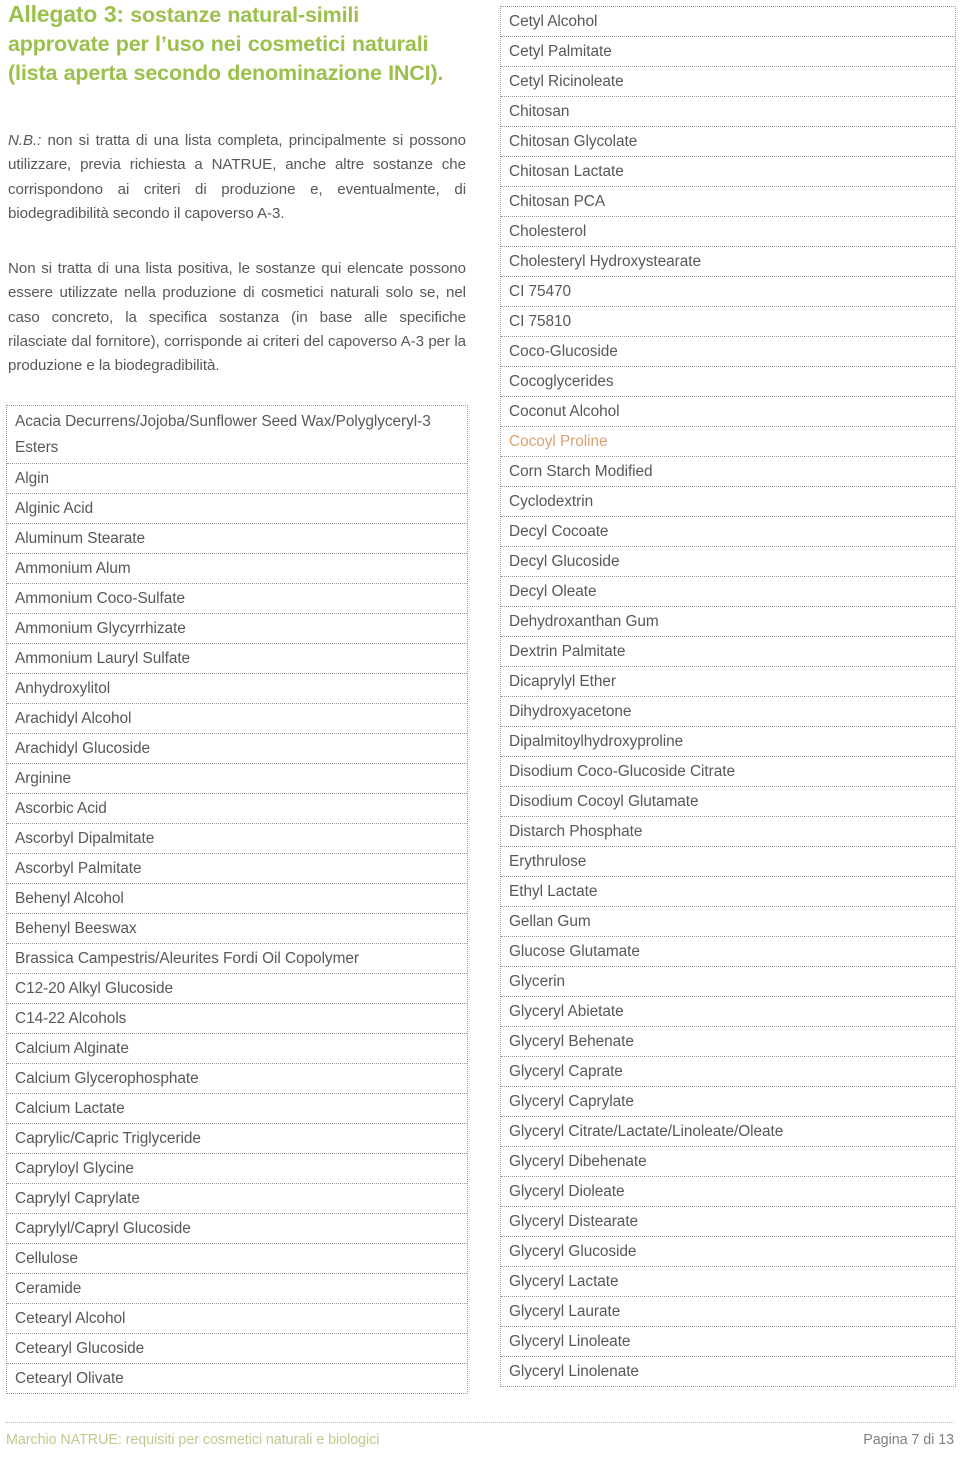  What do you see at coordinates (73, 568) in the screenshot?
I see `substance-name: Ammonium Alum` at bounding box center [73, 568].